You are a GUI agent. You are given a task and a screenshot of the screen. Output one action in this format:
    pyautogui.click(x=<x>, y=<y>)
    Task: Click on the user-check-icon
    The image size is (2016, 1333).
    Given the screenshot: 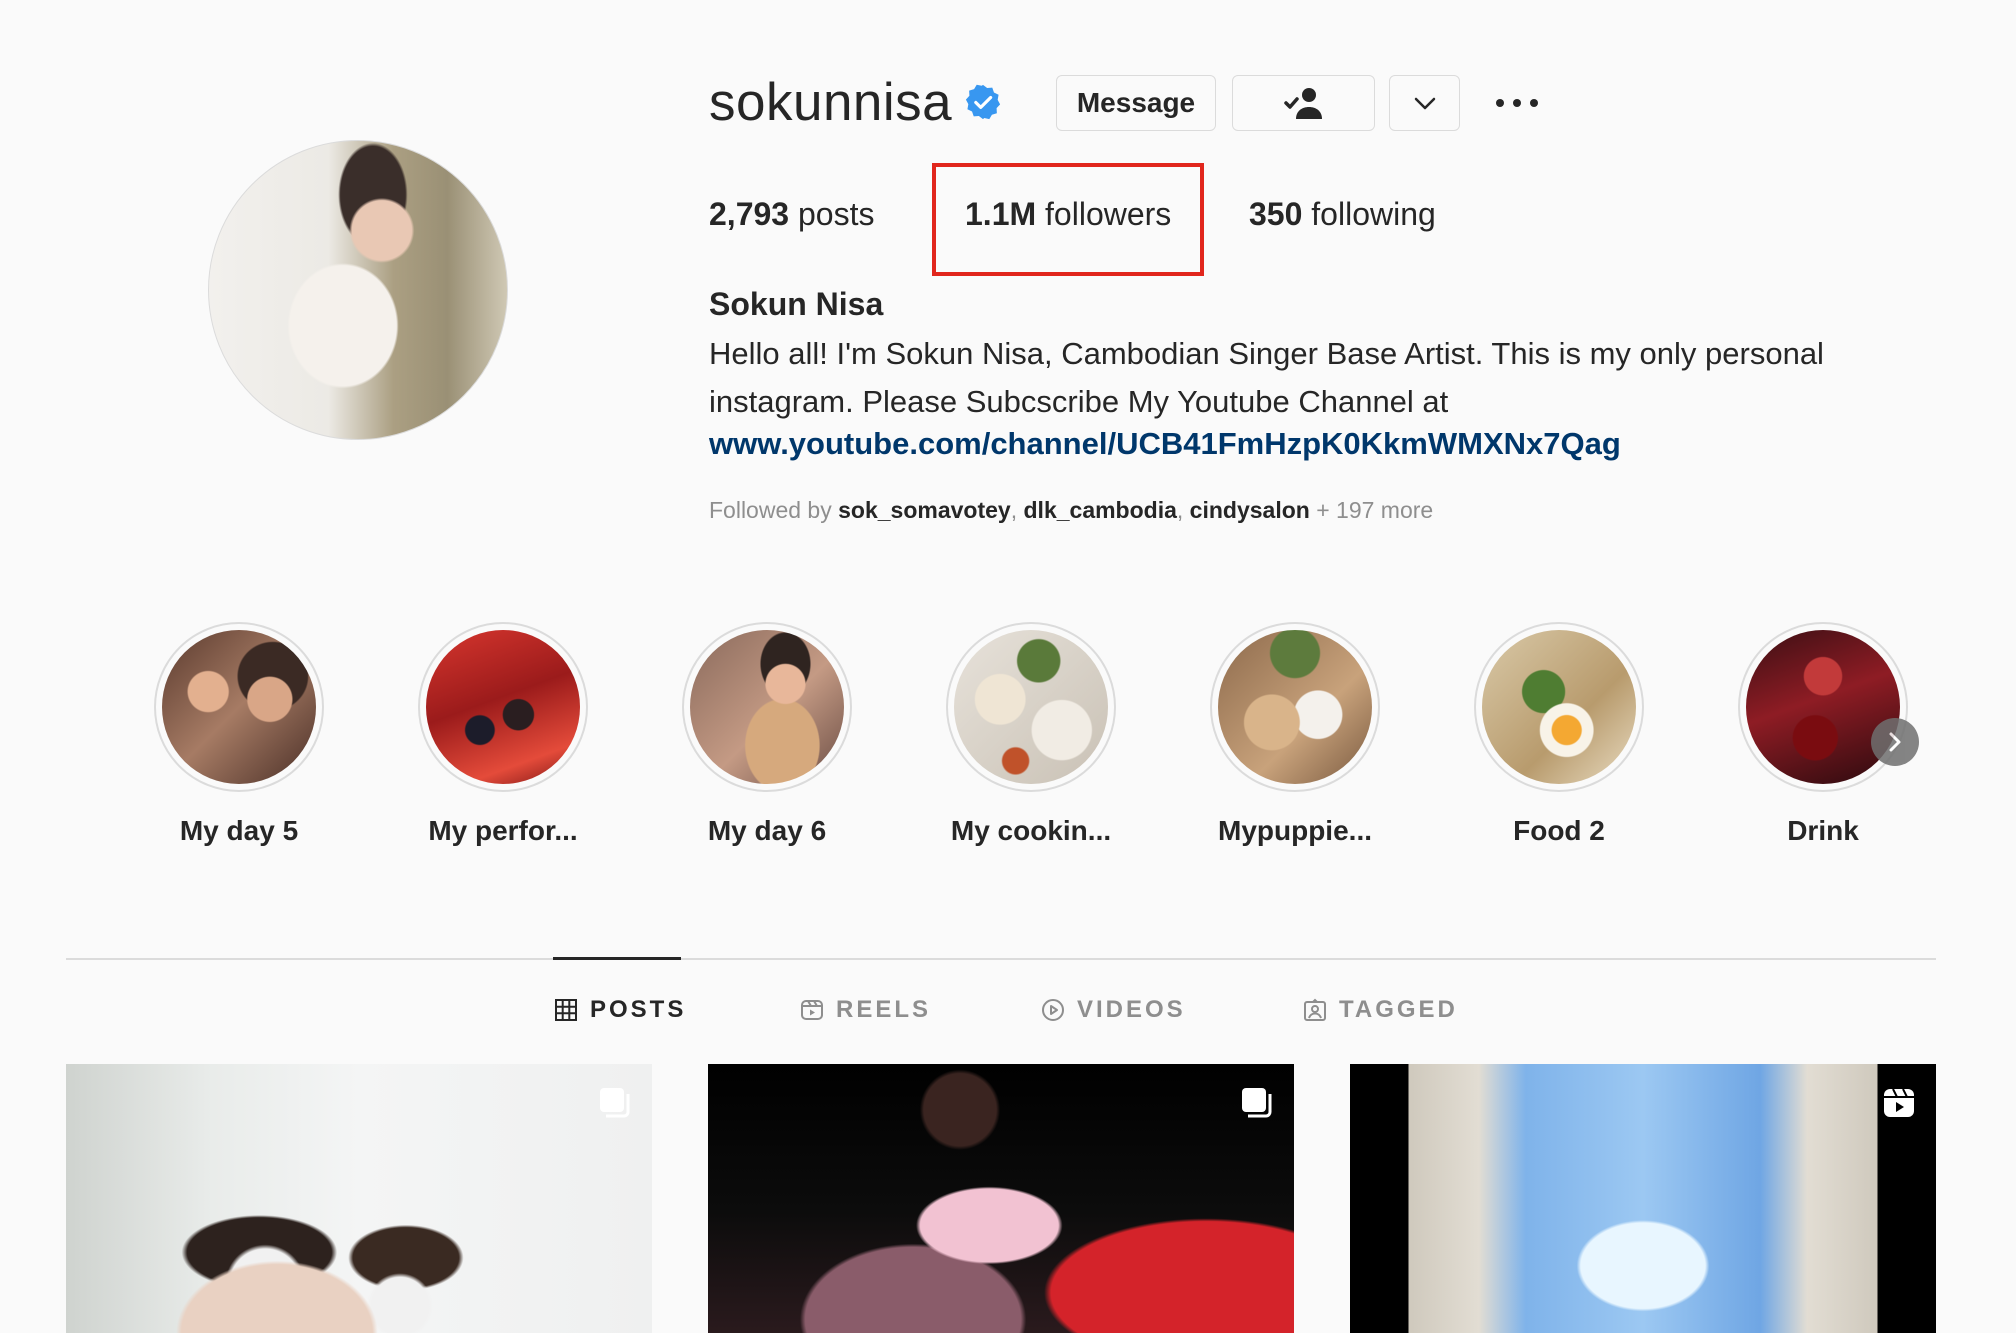 What is the action you would take?
    pyautogui.click(x=1302, y=103)
    